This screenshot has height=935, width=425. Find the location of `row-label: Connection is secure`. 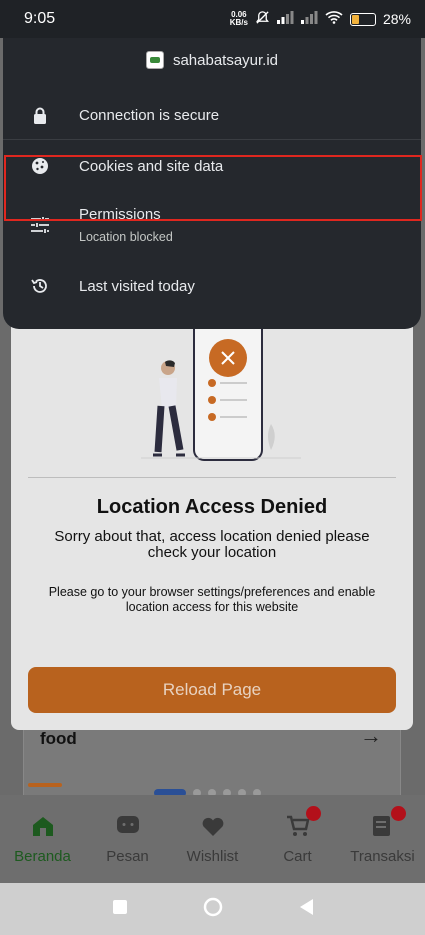

row-label: Connection is secure is located at coordinates (149, 115).